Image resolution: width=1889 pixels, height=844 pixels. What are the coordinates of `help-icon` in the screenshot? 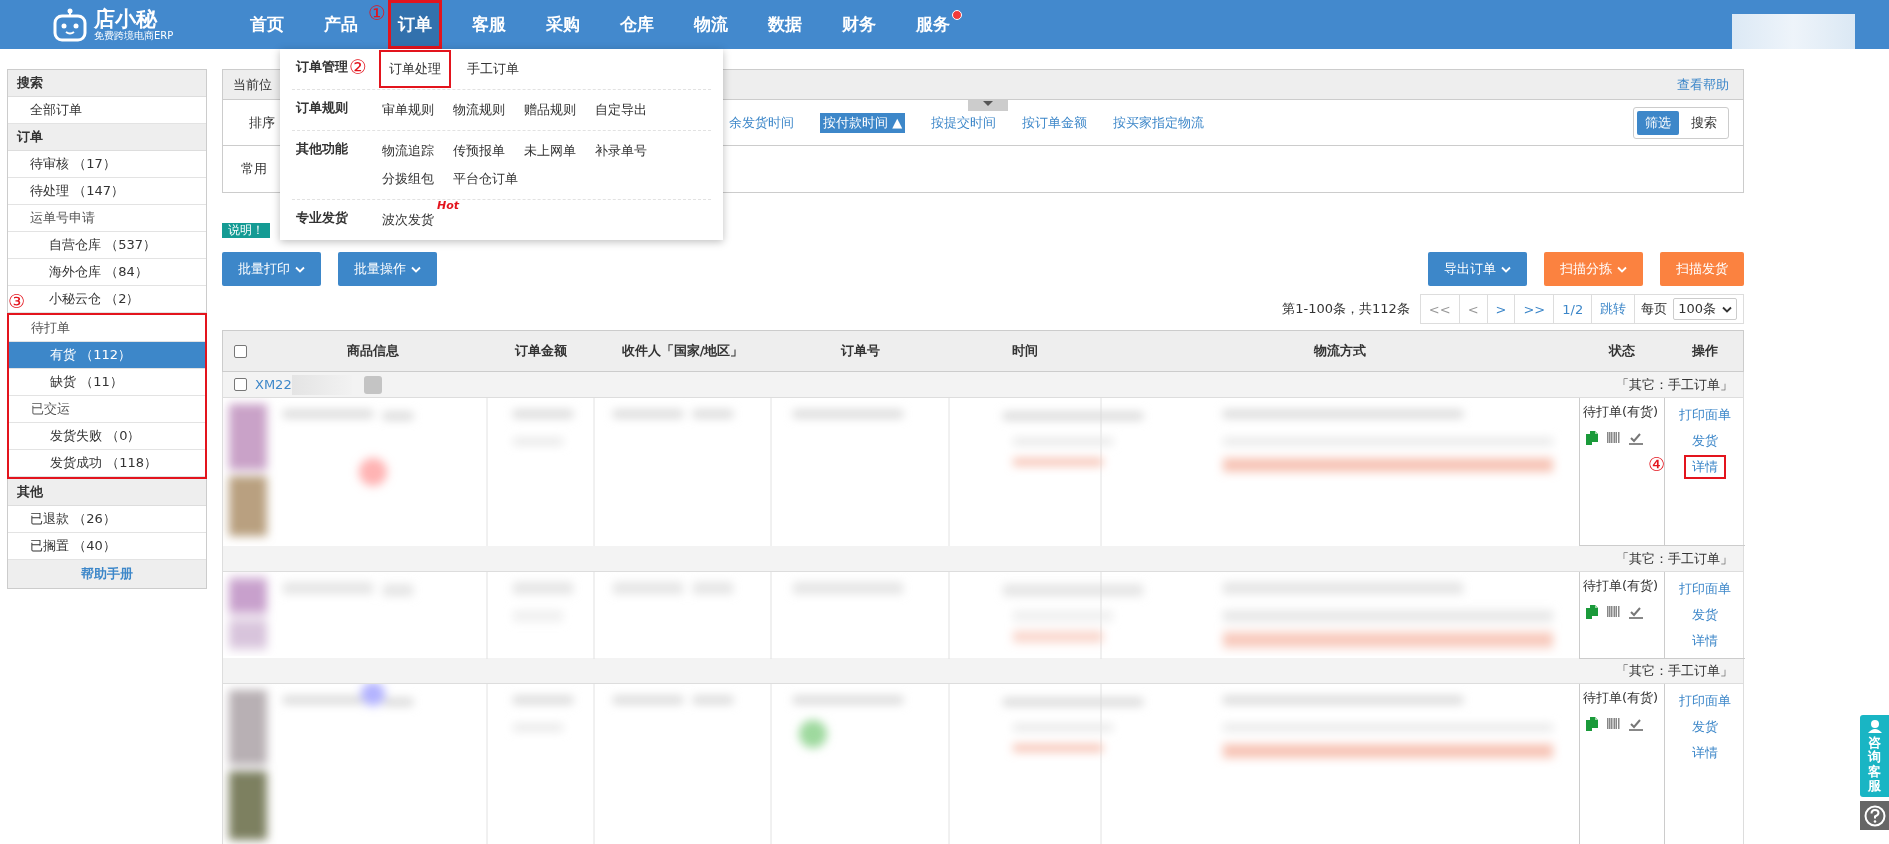 It's located at (1874, 815).